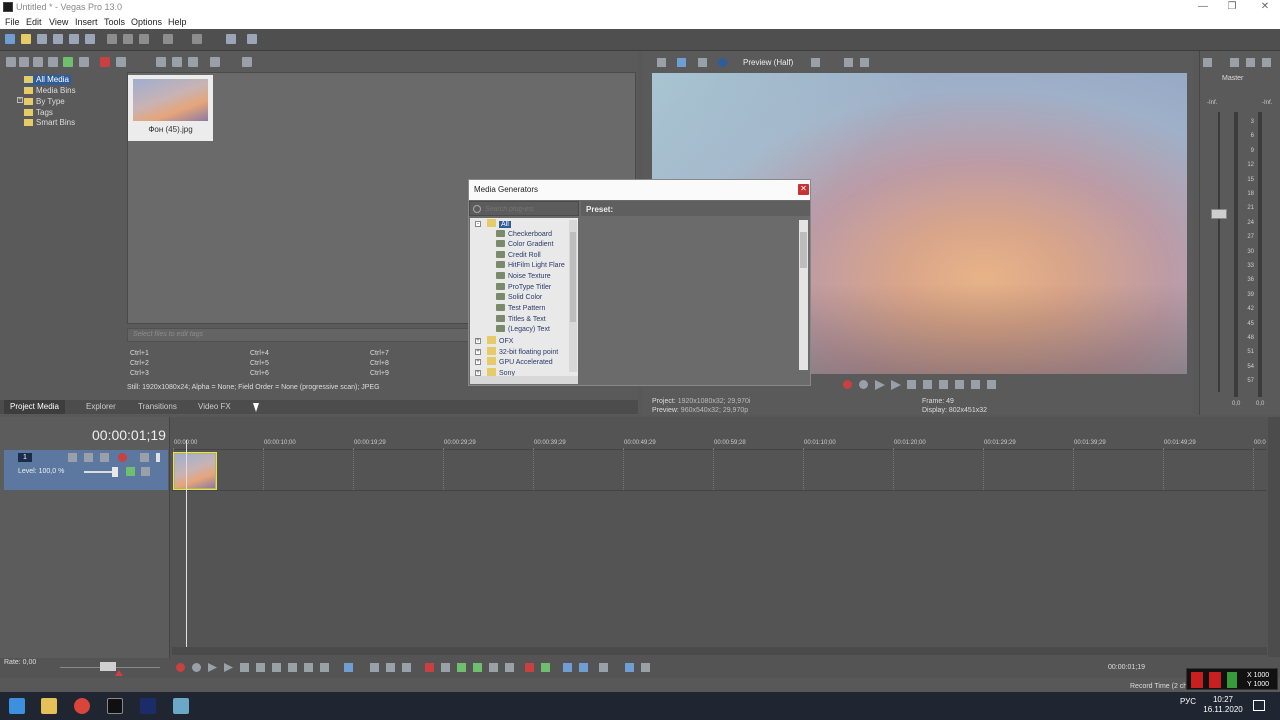 The image size is (1280, 720). Describe the element at coordinates (975, 384) in the screenshot. I see `previous-frame-button` at that location.